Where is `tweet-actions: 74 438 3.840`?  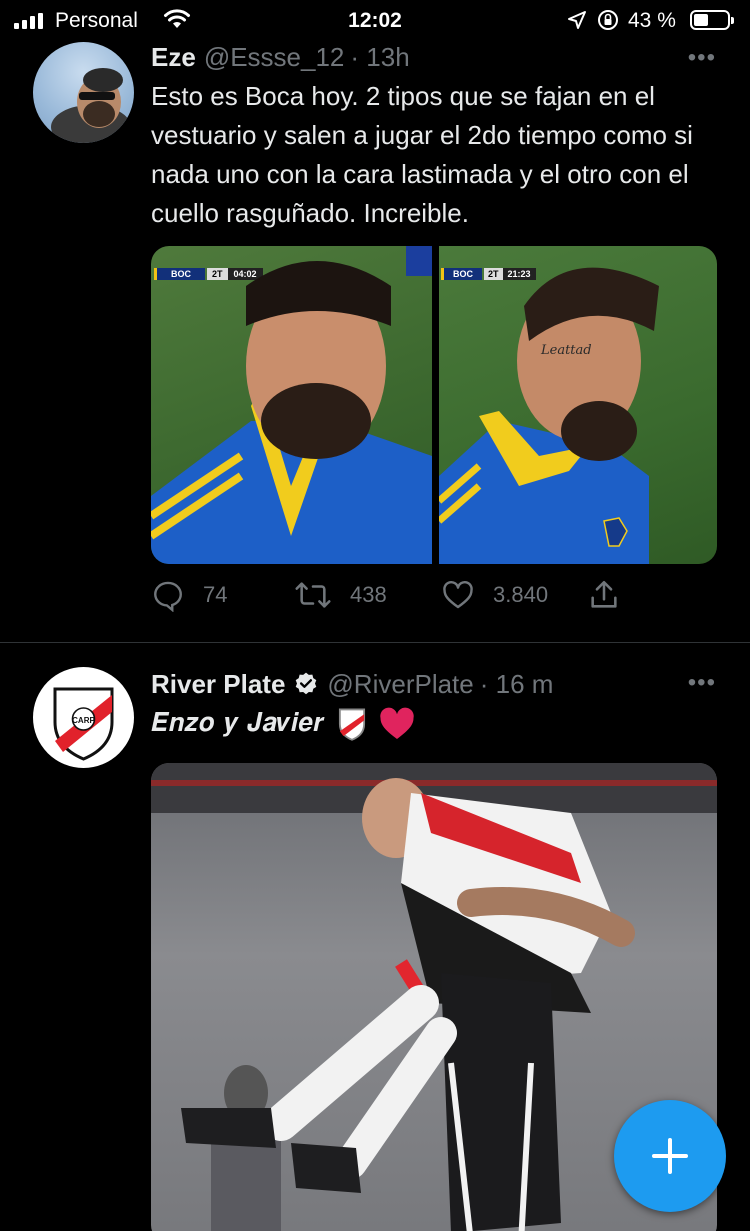 tweet-actions: 74 438 3.840 is located at coordinates (391, 598).